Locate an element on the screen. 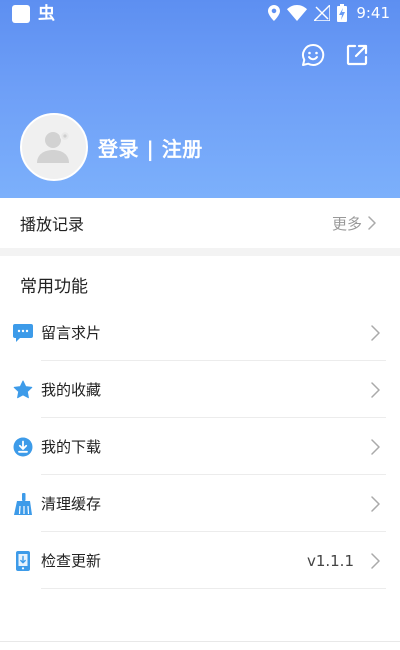  list-item-label: 检查更新 is located at coordinates (71, 561).